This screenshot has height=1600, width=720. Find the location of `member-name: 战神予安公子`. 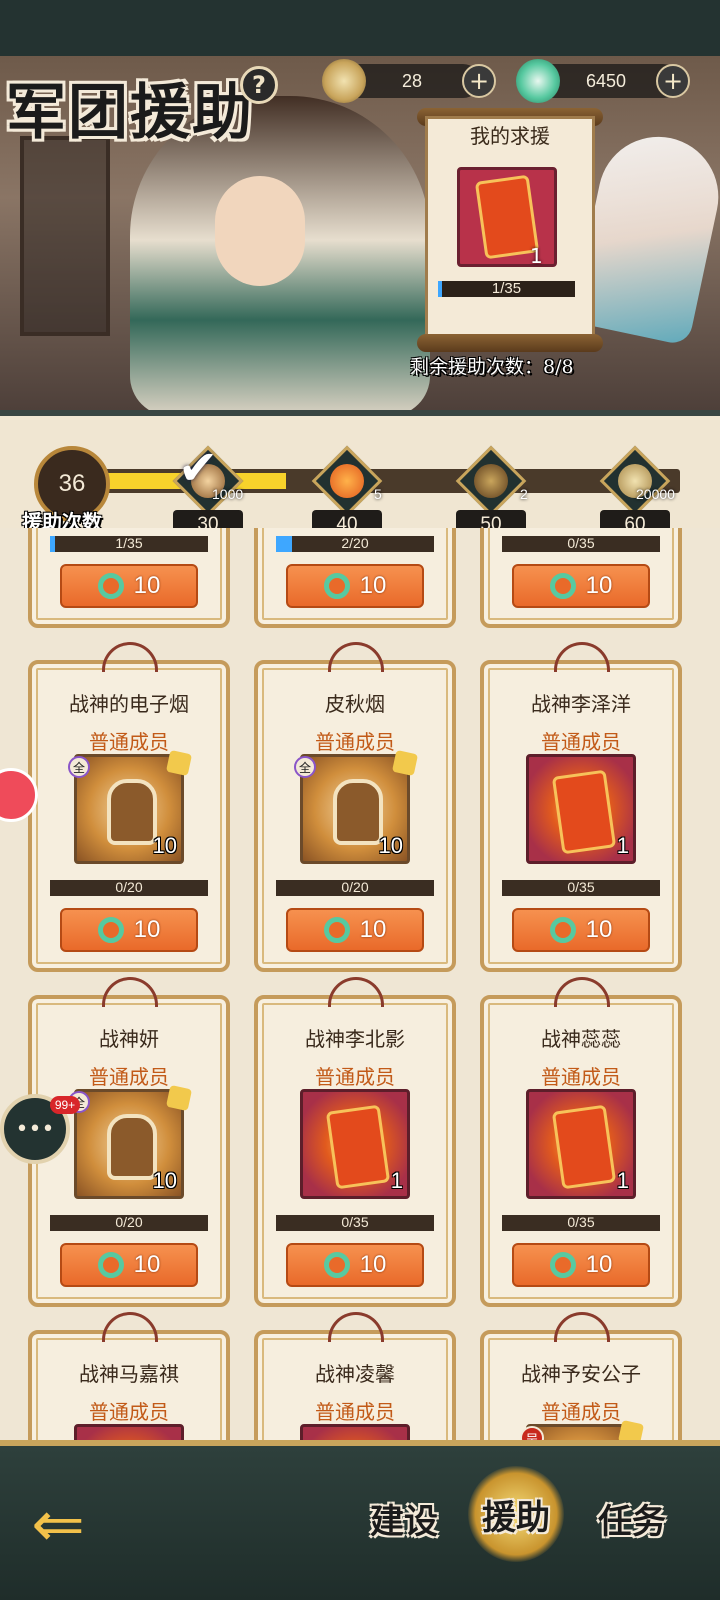

member-name: 战神予安公子 is located at coordinates (581, 1374).